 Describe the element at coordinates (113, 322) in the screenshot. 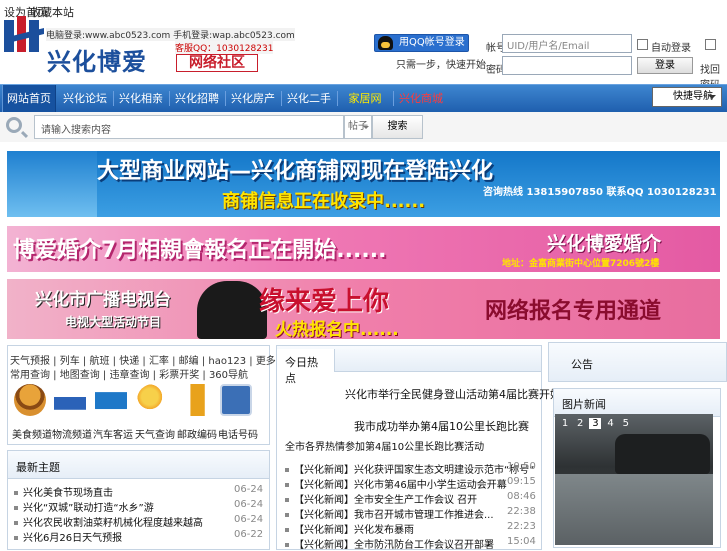

I see `banner3-subtitle: 电视大型活动节目` at that location.